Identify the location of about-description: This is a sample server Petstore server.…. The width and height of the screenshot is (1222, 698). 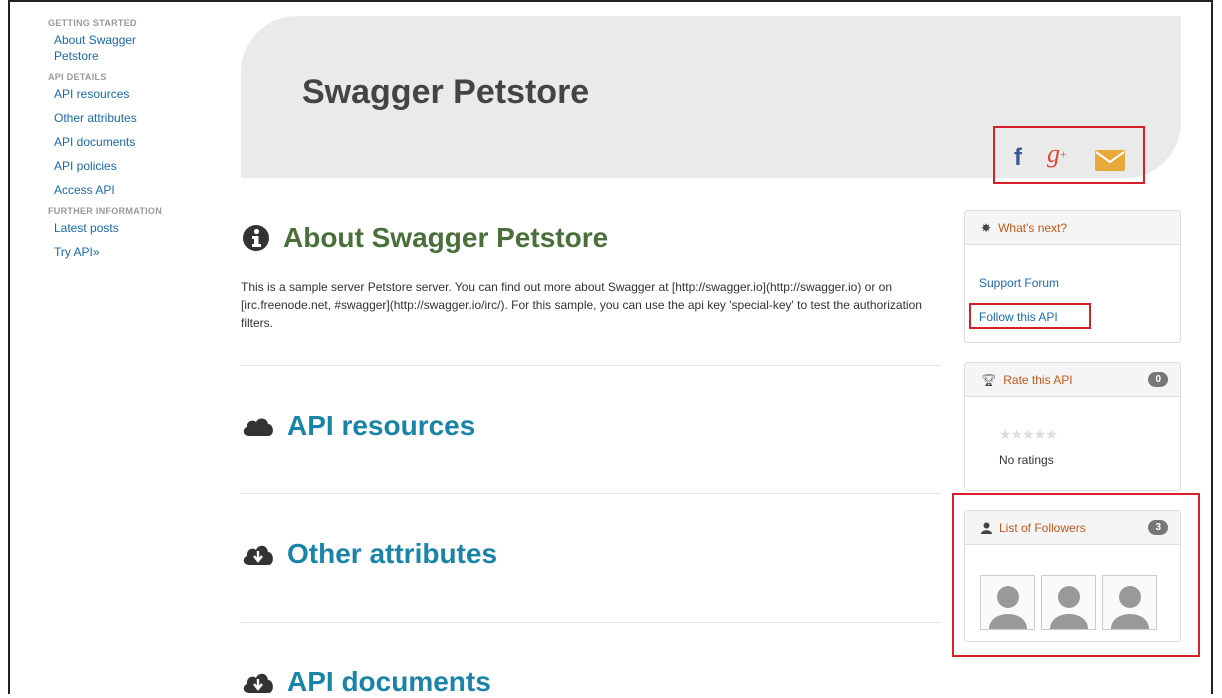
(581, 305).